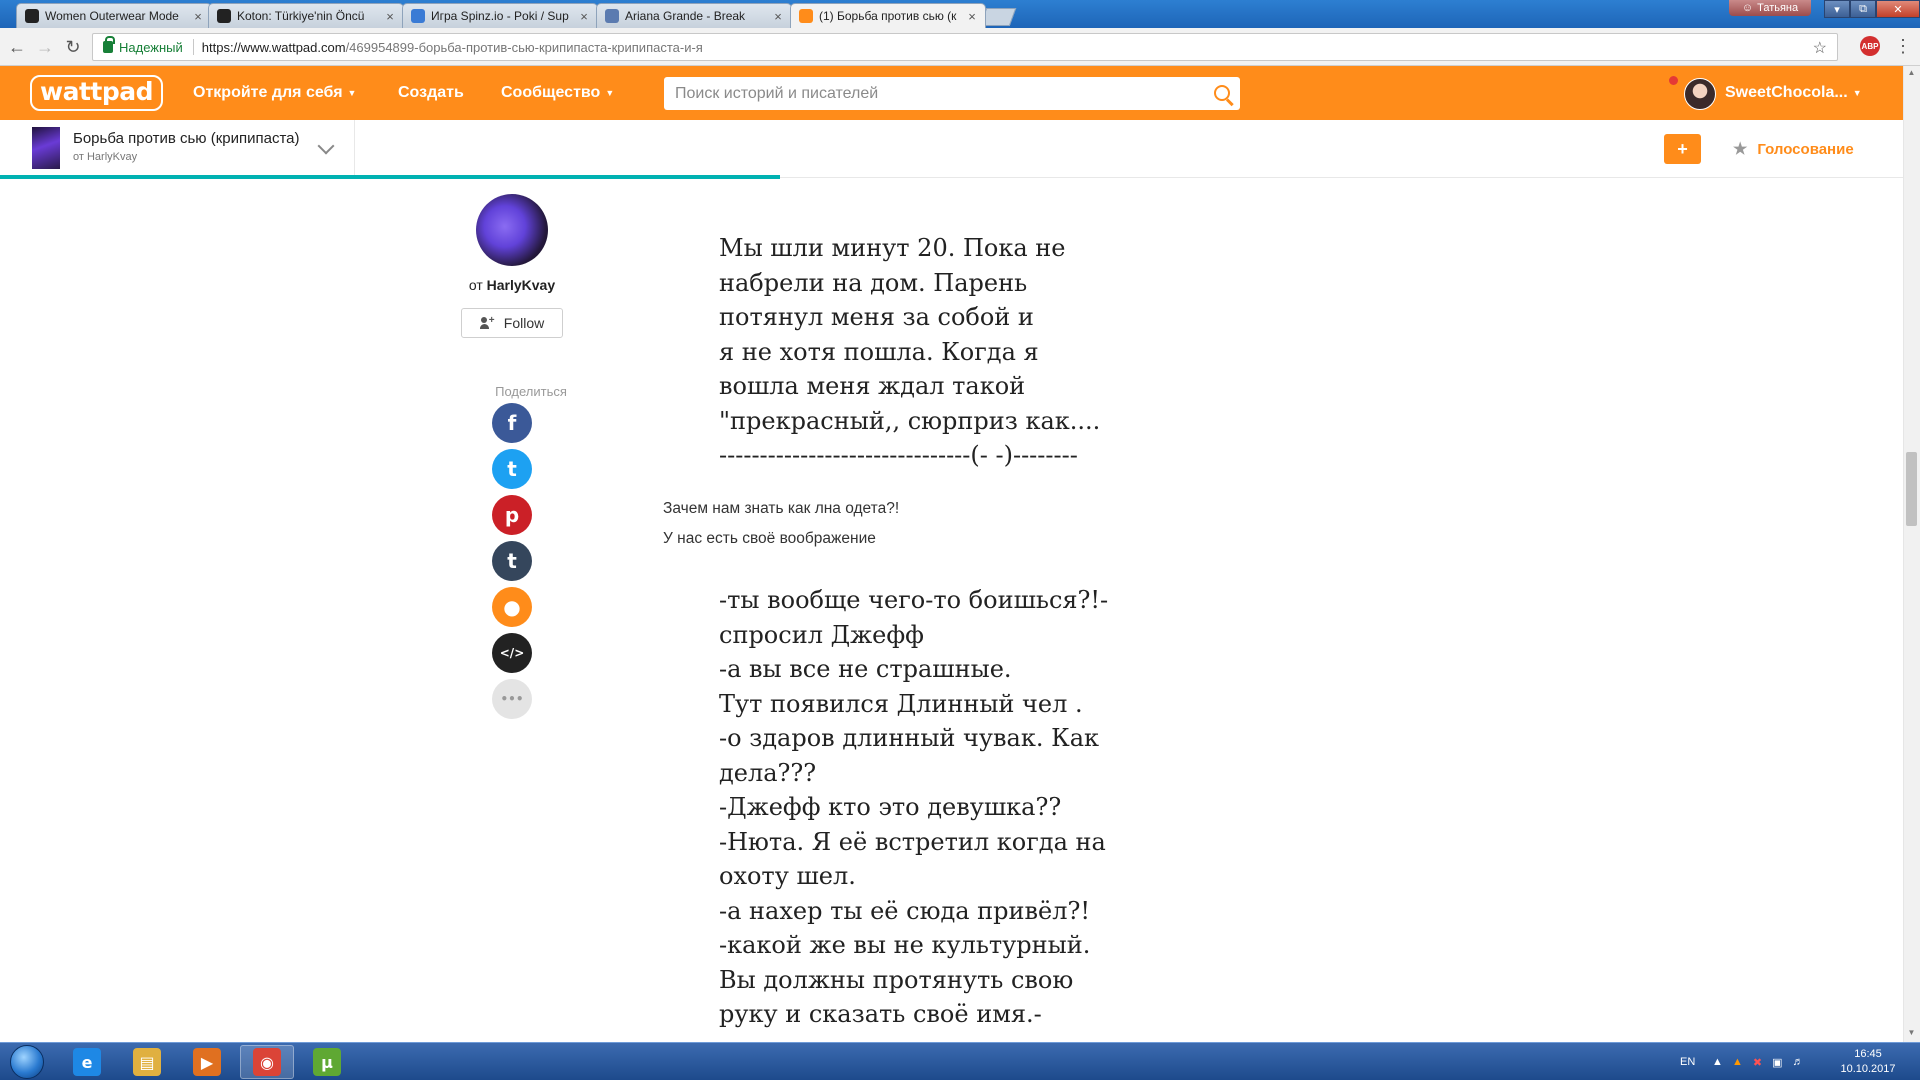 The height and width of the screenshot is (1081, 1920). I want to click on user-avatar, so click(1700, 94).